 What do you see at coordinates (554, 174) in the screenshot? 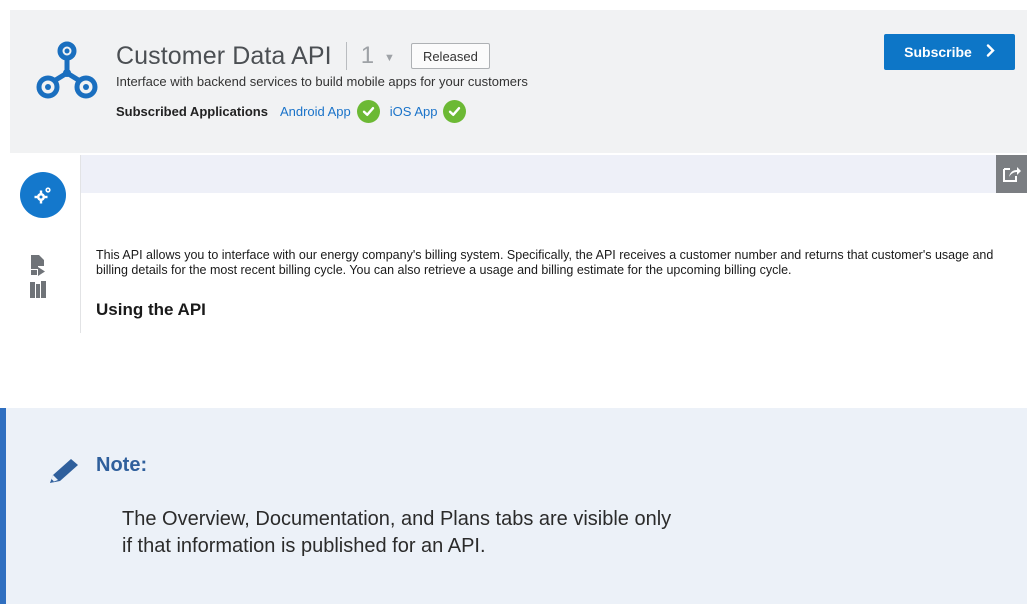
I see `content-toolbar` at bounding box center [554, 174].